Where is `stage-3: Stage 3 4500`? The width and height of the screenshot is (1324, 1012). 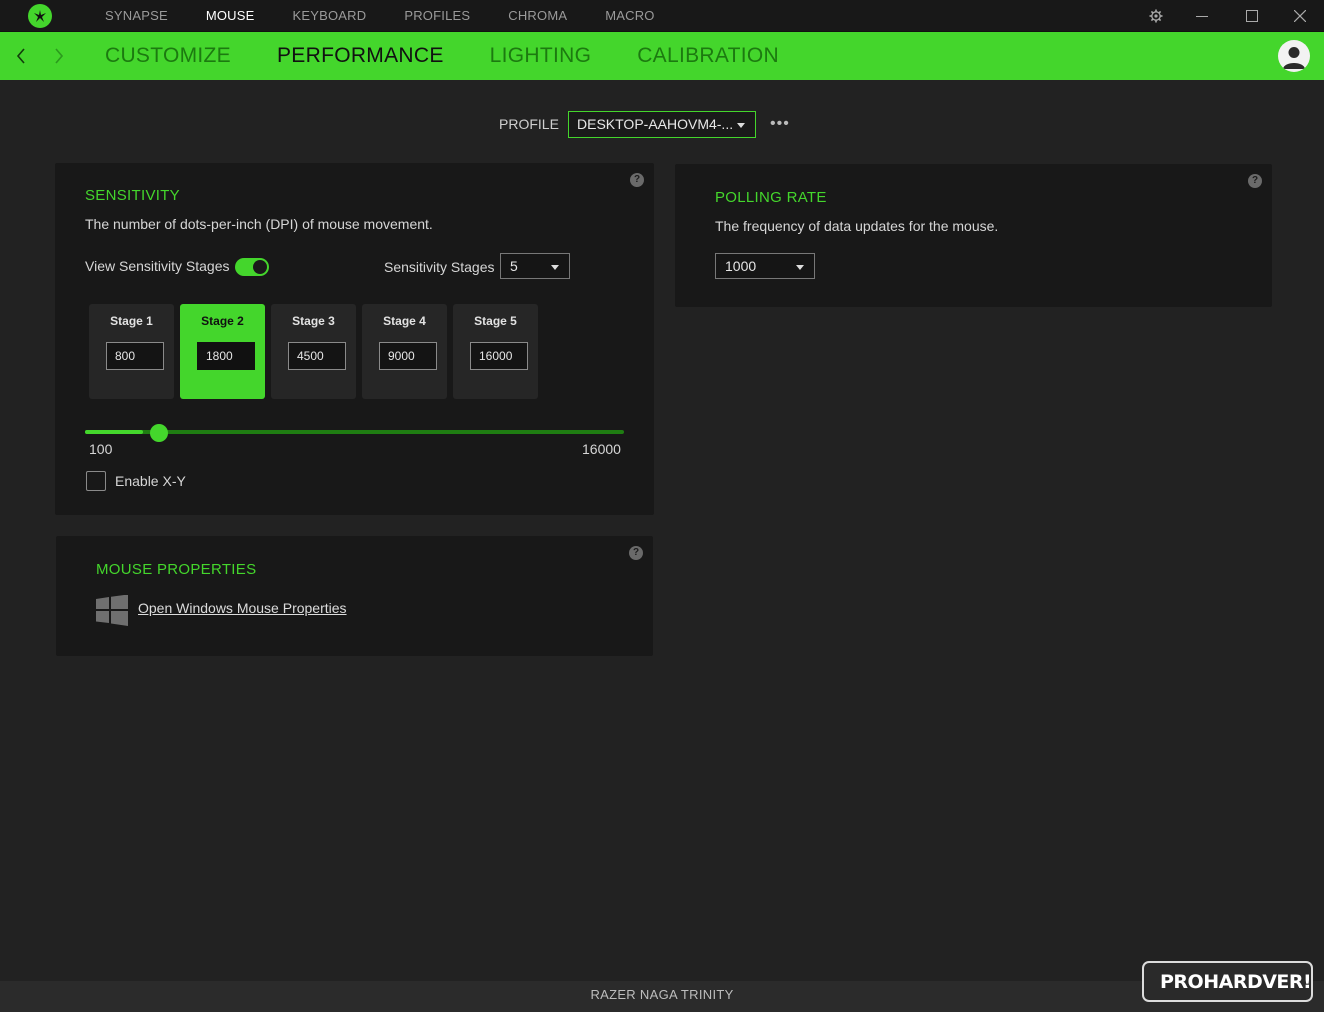 stage-3: Stage 3 4500 is located at coordinates (313, 351).